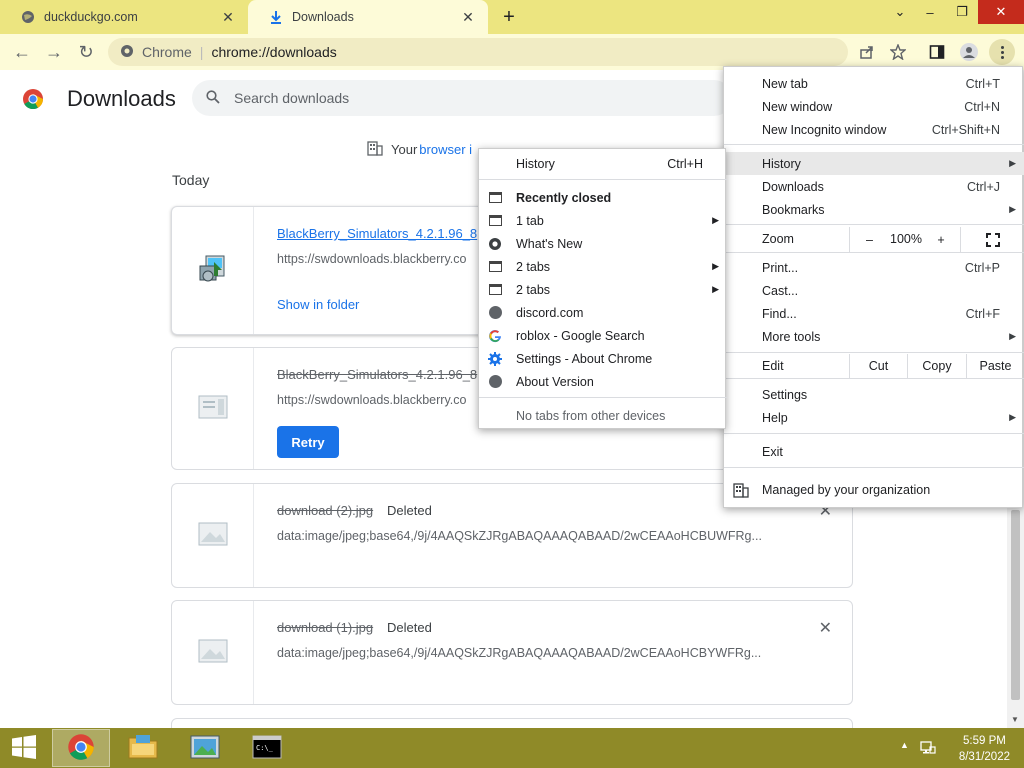  Describe the element at coordinates (603, 381) in the screenshot. I see `submenu-item-about-version: About Version` at that location.